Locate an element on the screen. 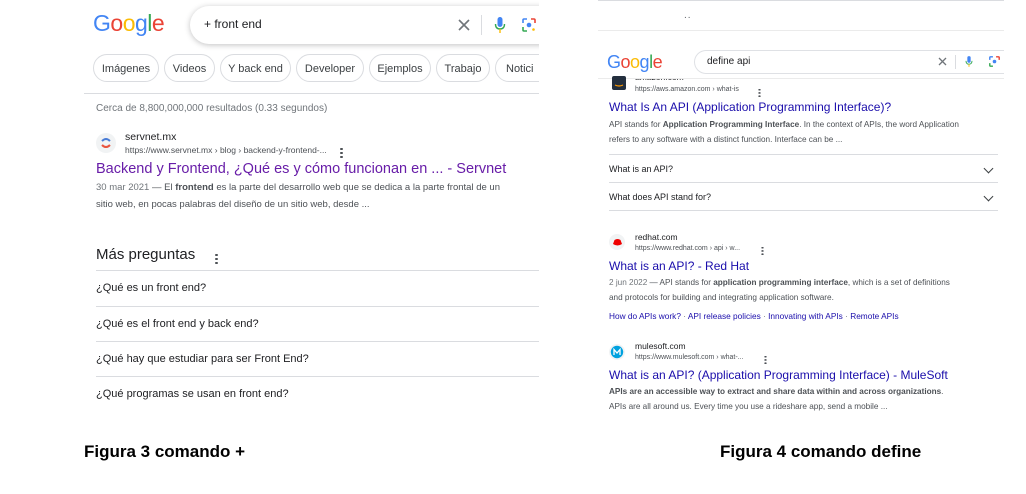  header-divider is located at coordinates (311, 93).